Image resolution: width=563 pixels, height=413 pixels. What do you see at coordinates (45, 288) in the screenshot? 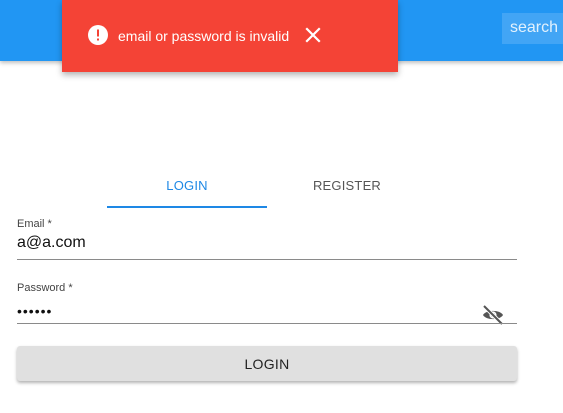
I see `password-label: Password *` at bounding box center [45, 288].